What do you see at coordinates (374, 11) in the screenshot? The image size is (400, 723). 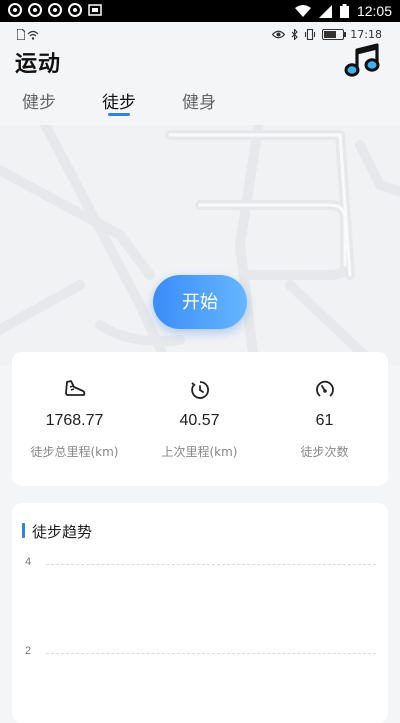 I see `status-time: 12:05` at bounding box center [374, 11].